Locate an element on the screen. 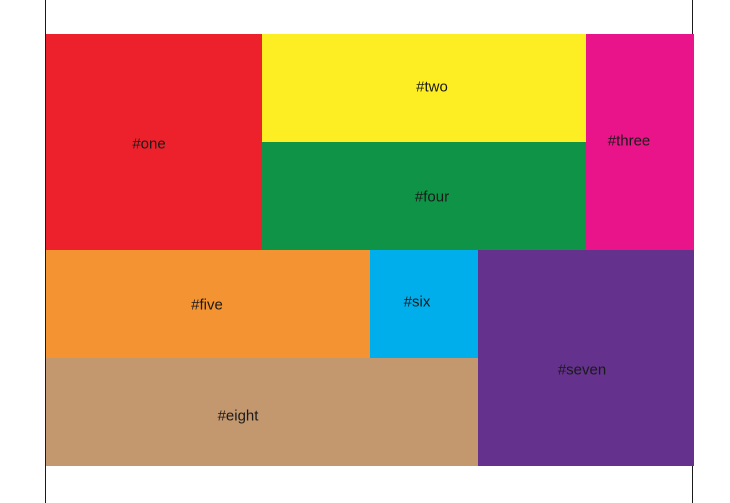  cell-one-label: #one is located at coordinates (149, 144).